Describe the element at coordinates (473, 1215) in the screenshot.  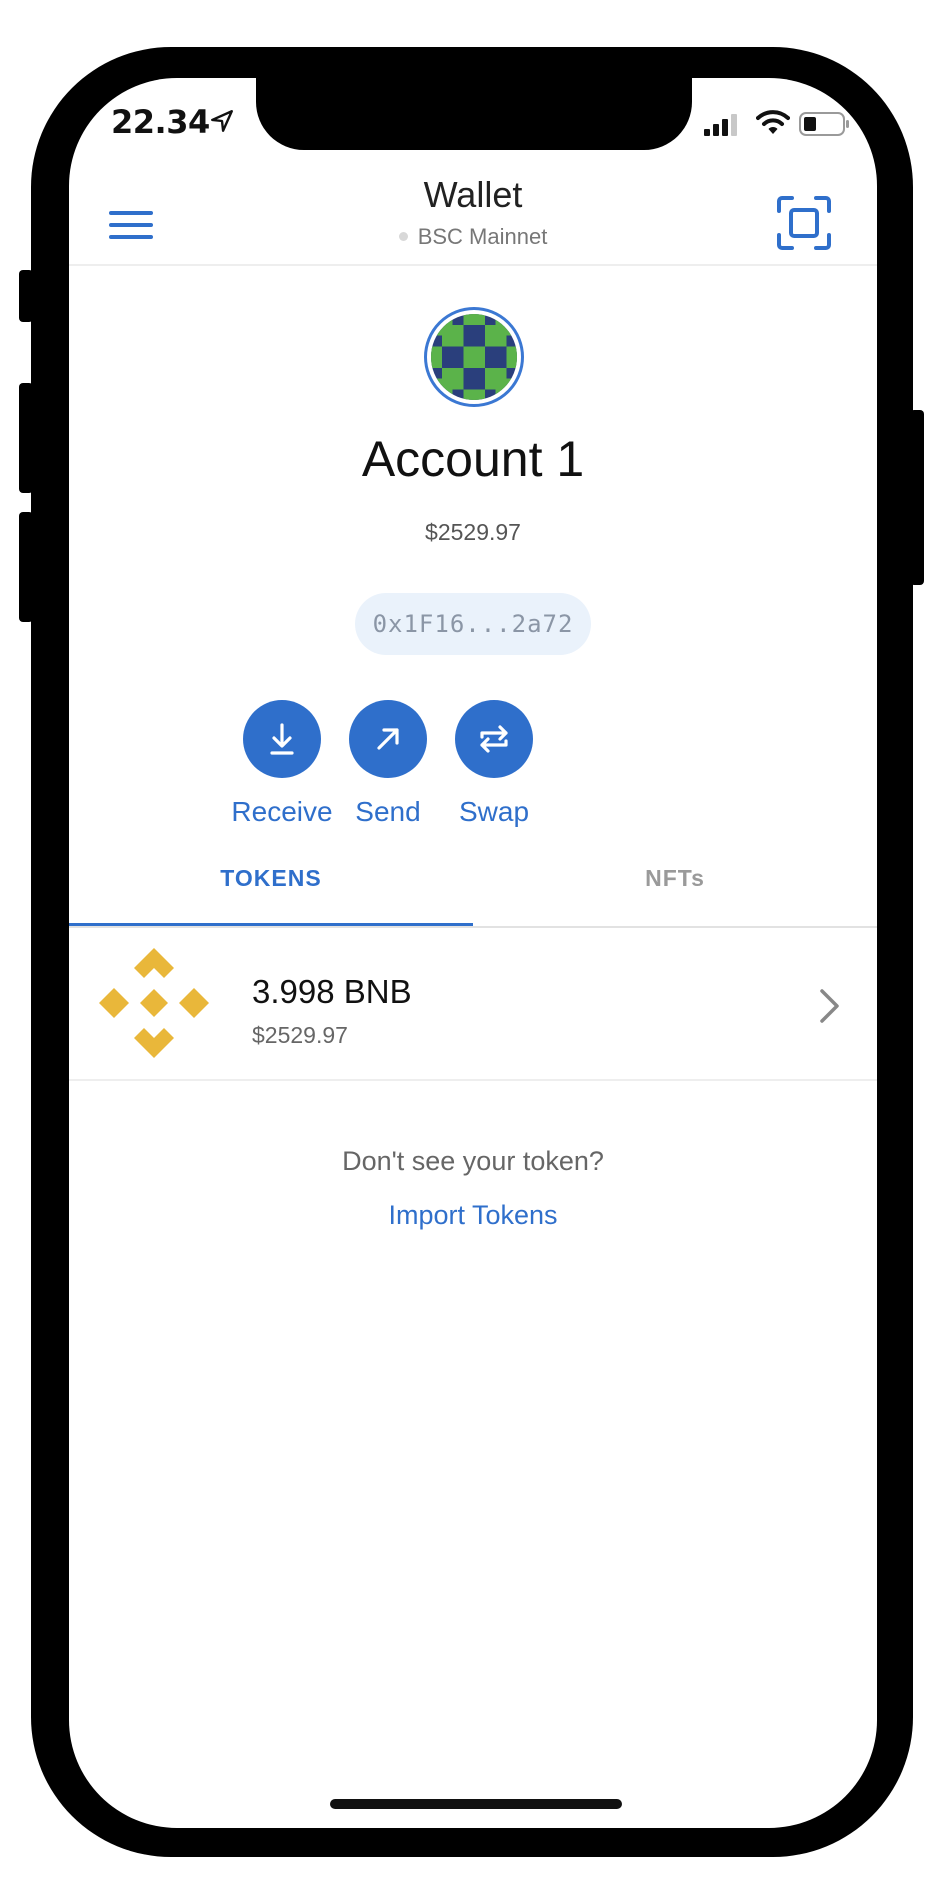
I see `import-tokens-link: Import Tokens` at that location.